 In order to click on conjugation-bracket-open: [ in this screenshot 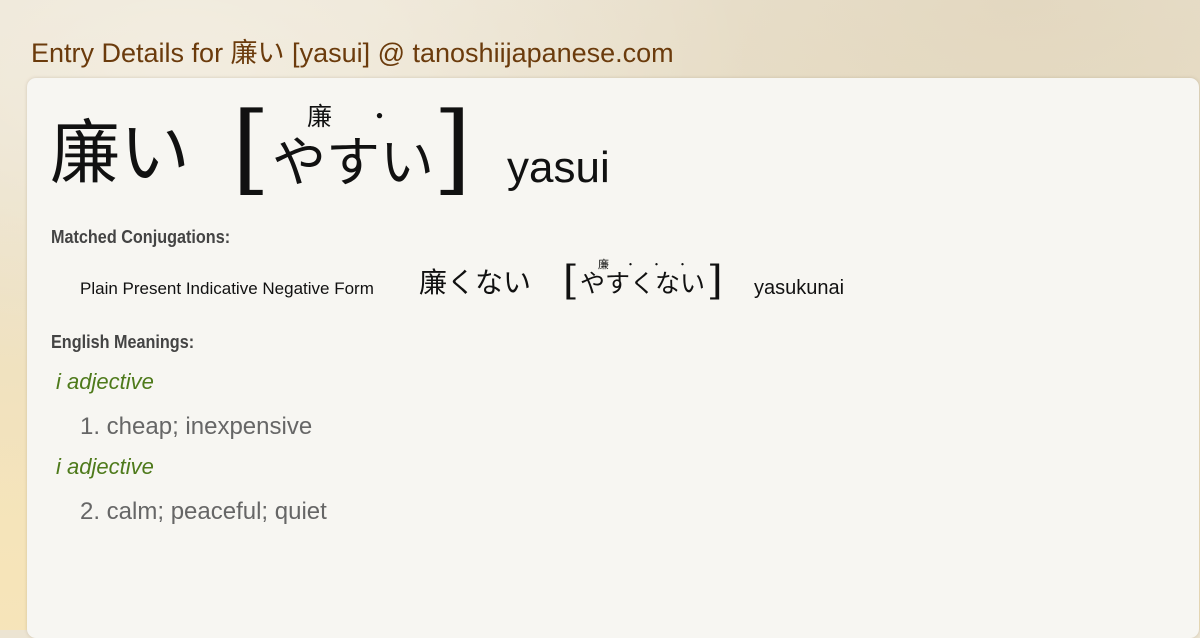, I will do `click(571, 281)`.